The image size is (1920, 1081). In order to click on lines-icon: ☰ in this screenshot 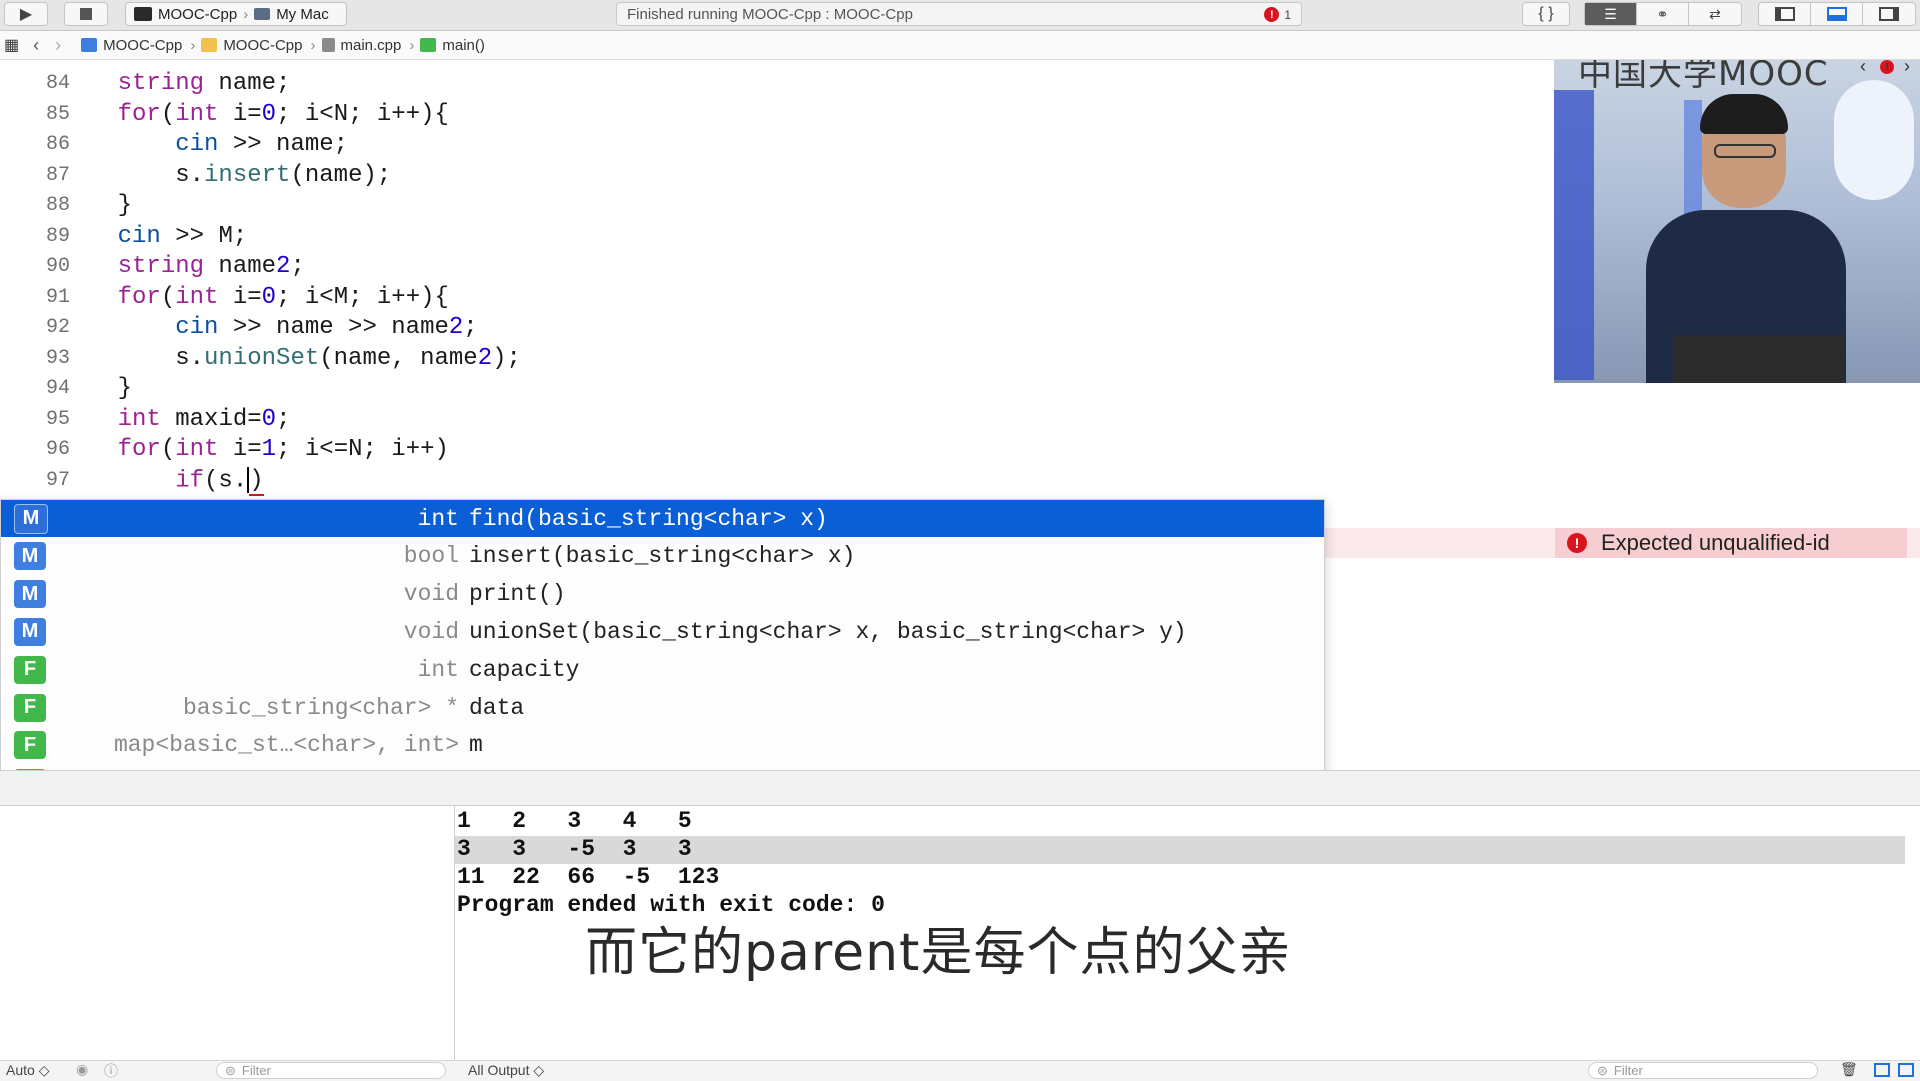, I will do `click(1610, 13)`.